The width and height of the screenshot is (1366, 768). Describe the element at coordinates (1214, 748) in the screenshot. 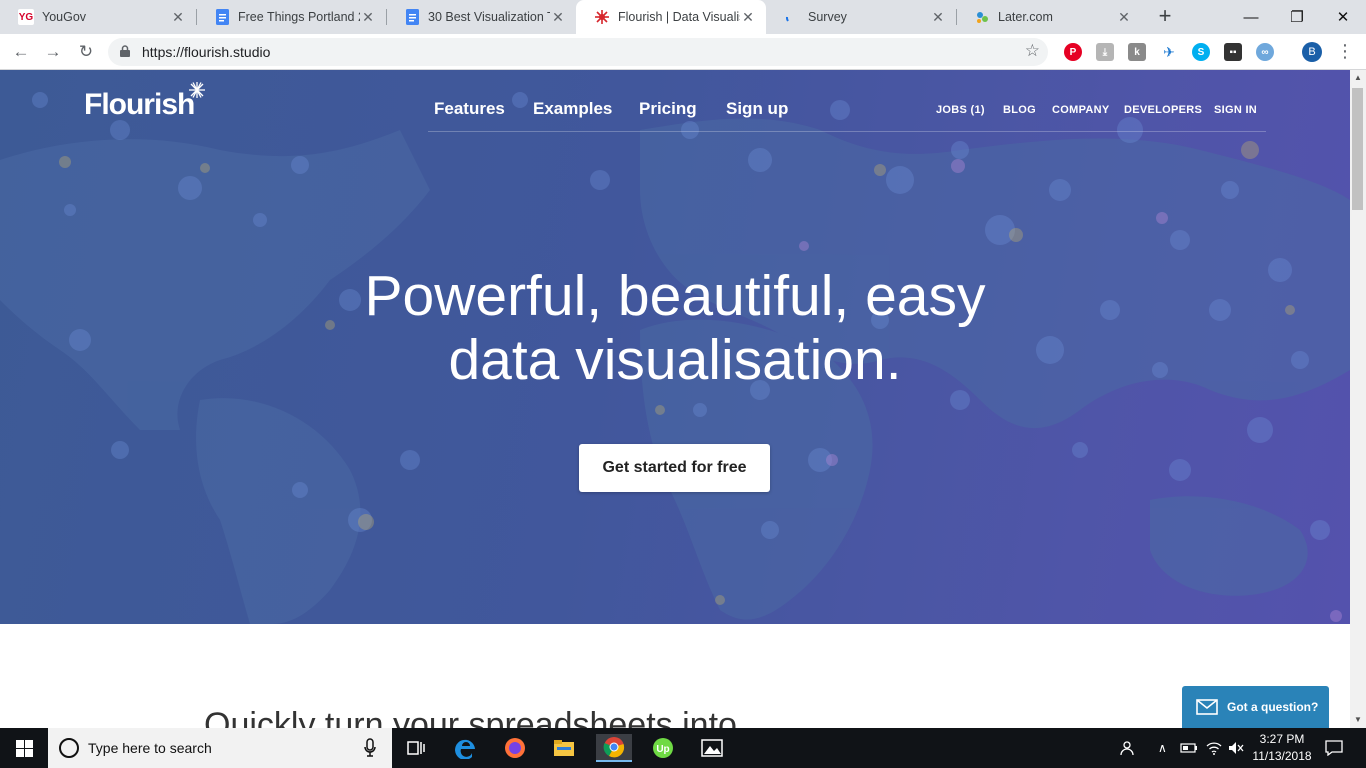

I see `wifi-icon` at that location.